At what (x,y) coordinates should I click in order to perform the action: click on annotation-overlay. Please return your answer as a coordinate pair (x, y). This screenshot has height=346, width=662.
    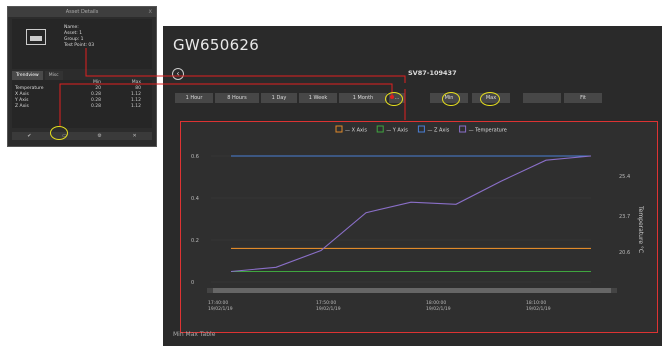
    Looking at the image, I should click on (232, 87).